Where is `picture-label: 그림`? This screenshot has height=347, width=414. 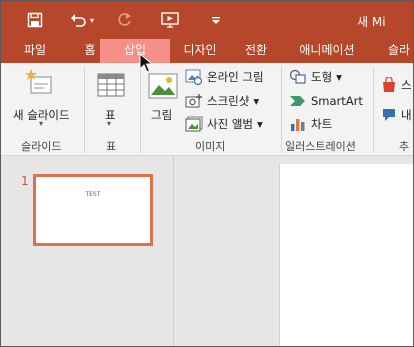 picture-label: 그림 is located at coordinates (162, 115).